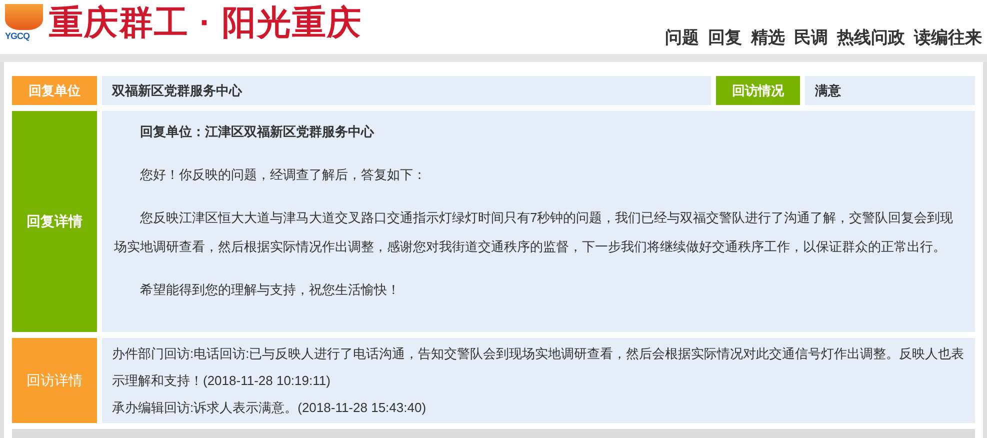 The width and height of the screenshot is (987, 438). I want to click on nav-link: 读编往来, so click(948, 37).